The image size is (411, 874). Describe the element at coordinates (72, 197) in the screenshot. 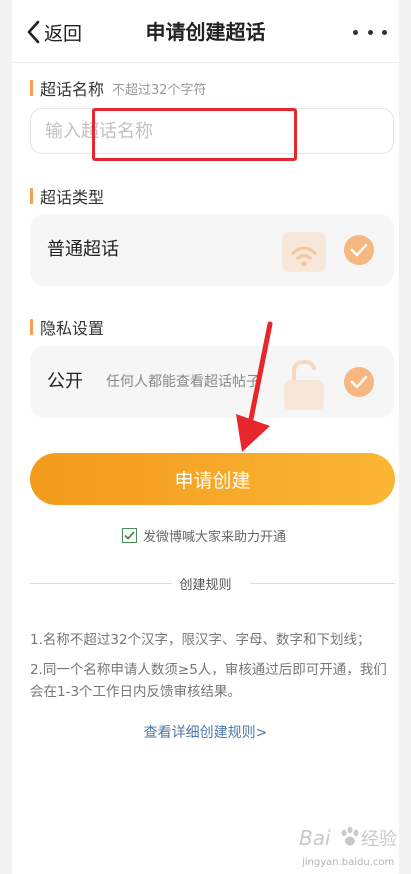

I see `type-section-label: 超话类型` at that location.